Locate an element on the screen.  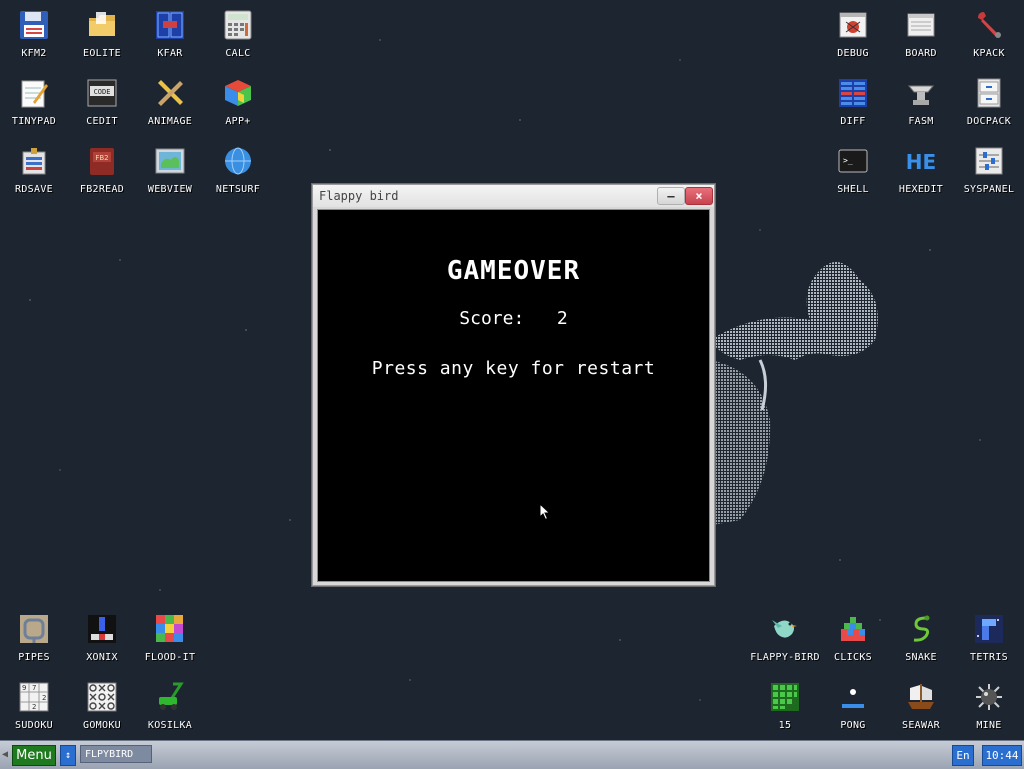
ramdisk-save-icon is located at coordinates (34, 161).